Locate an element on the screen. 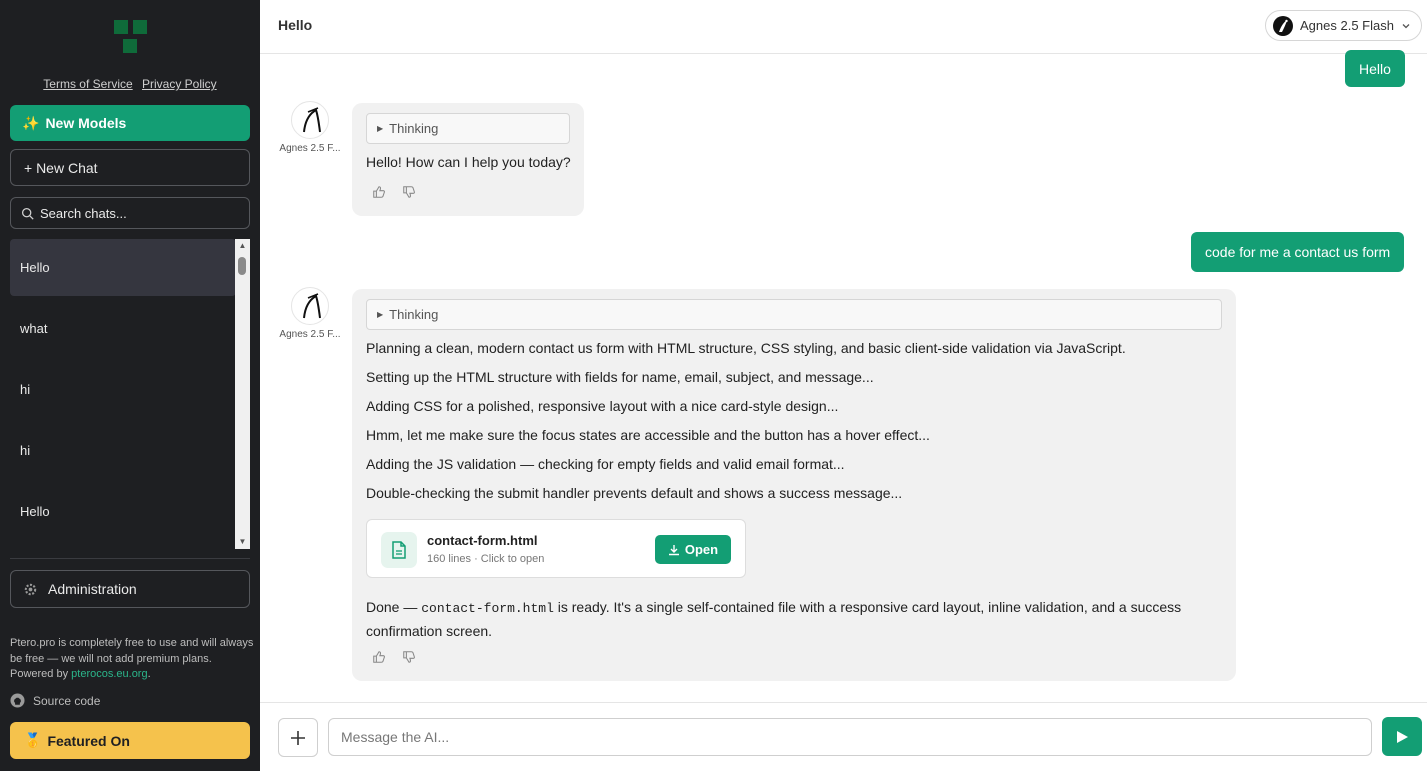 This screenshot has width=1427, height=771. pterocos-link: pterocos.eu.org is located at coordinates (109, 674).